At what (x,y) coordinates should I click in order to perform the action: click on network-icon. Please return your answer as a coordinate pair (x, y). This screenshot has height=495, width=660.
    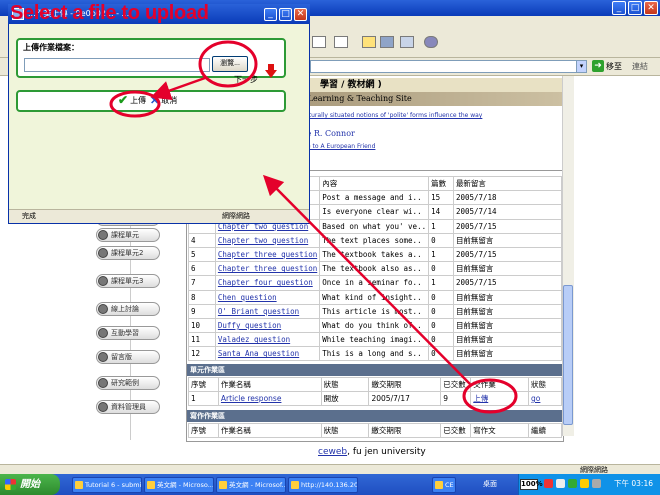
    Looking at the image, I should click on (572, 483).